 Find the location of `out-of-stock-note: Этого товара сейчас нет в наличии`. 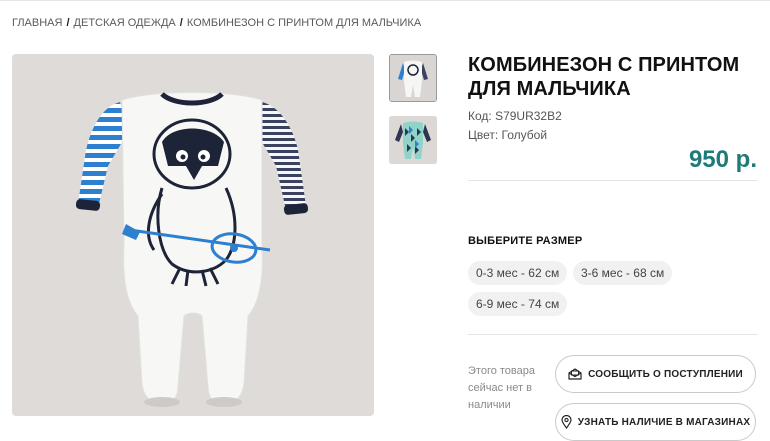

out-of-stock-note: Этого товара сейчас нет в наличии is located at coordinates (501, 388).